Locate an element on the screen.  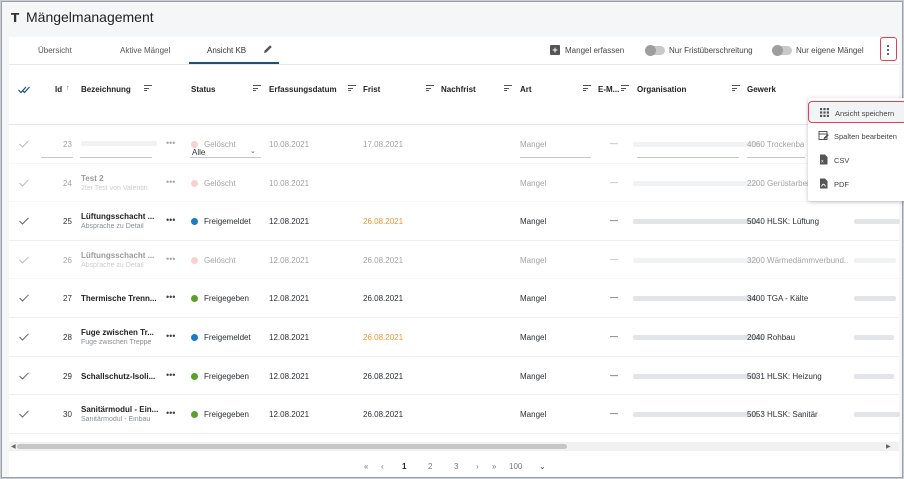
row-id: 27 is located at coordinates (67, 299).